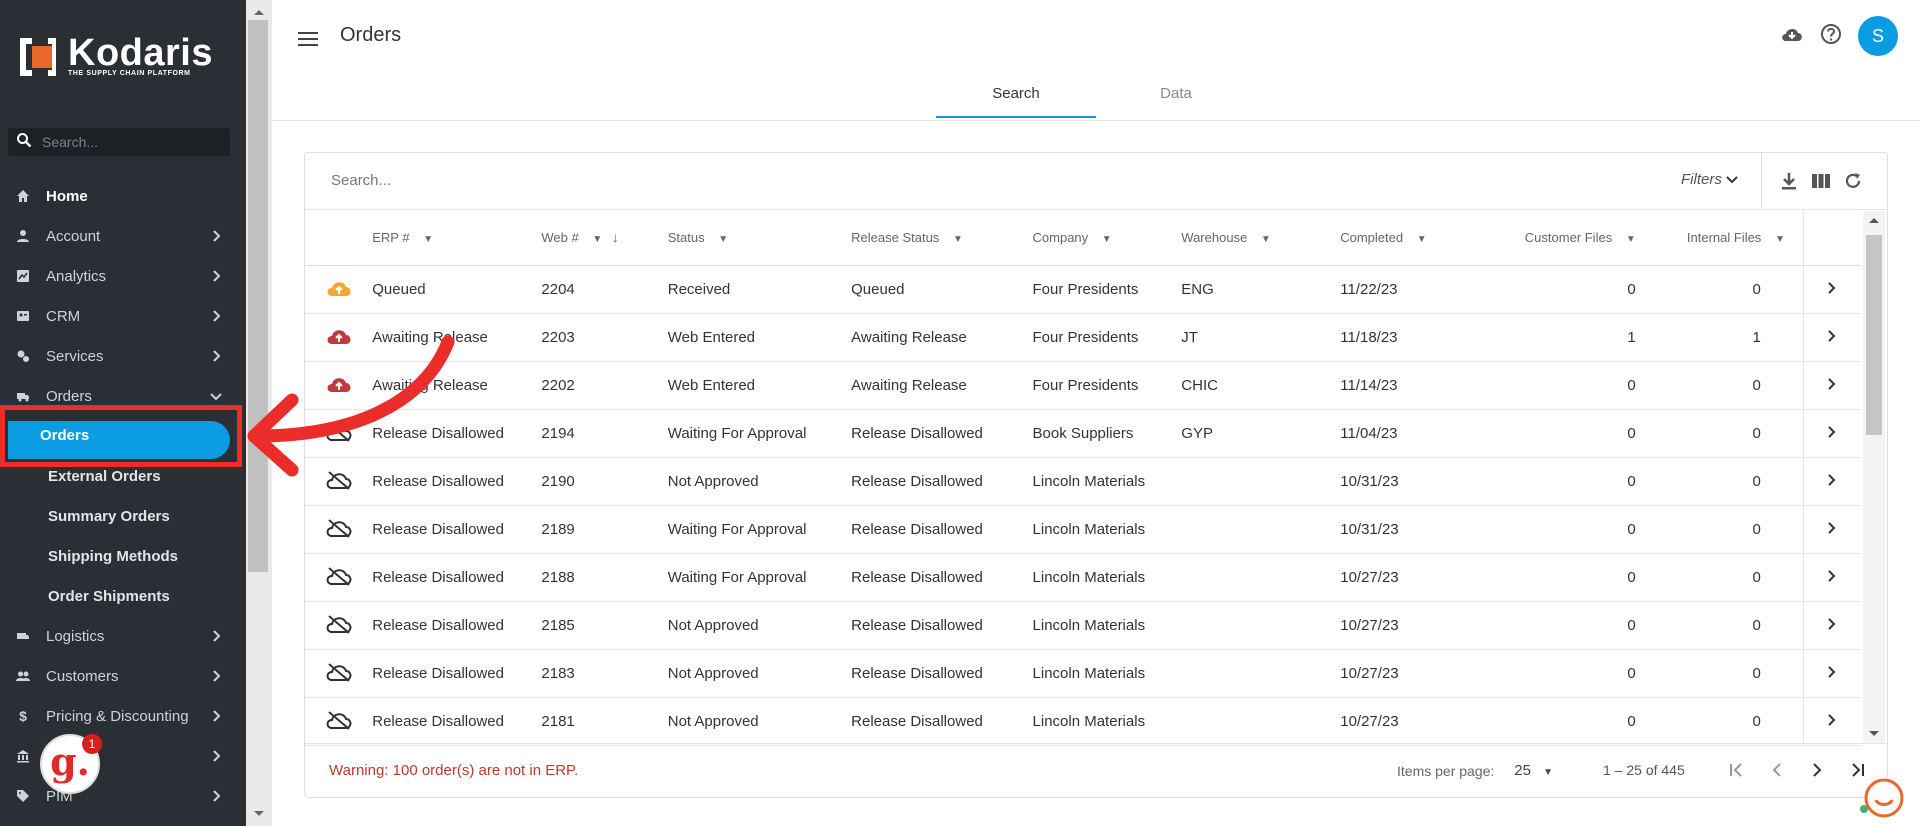 This screenshot has width=1920, height=826. Describe the element at coordinates (123, 796) in the screenshot. I see `sidebar-item-pim: PIM` at that location.